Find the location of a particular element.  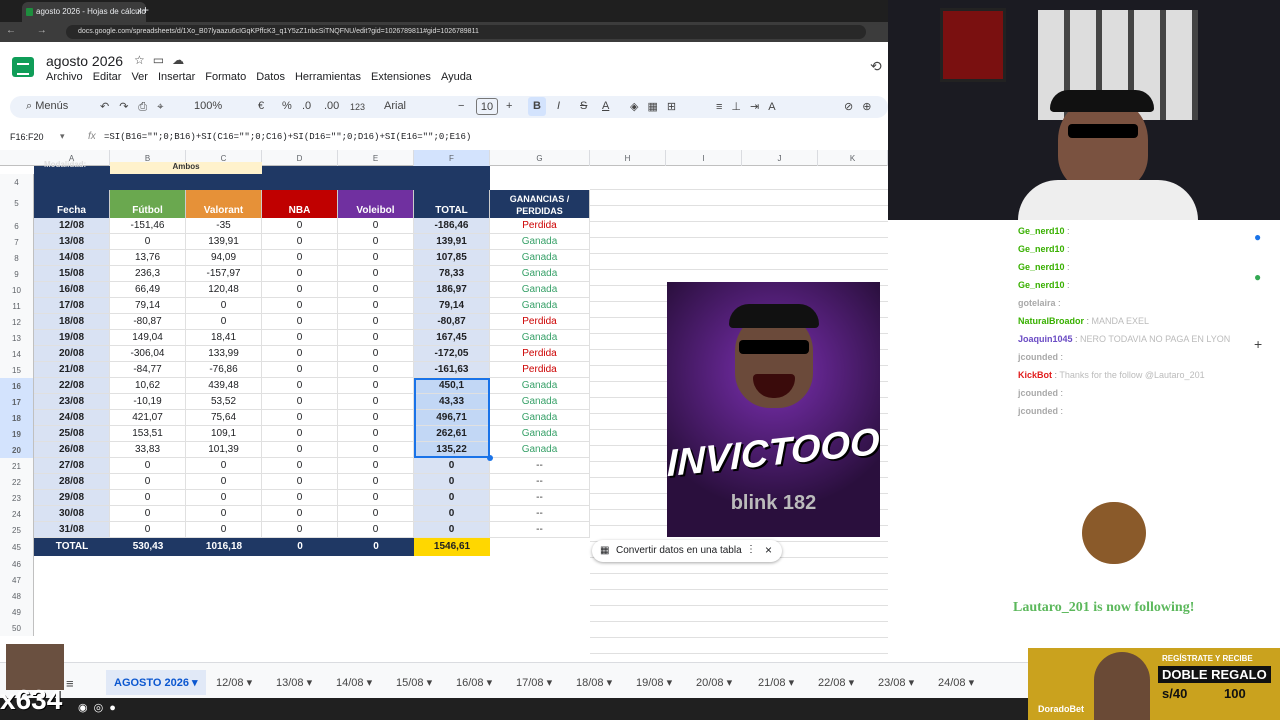

cell-futbol: -151,46 is located at coordinates (148, 226).